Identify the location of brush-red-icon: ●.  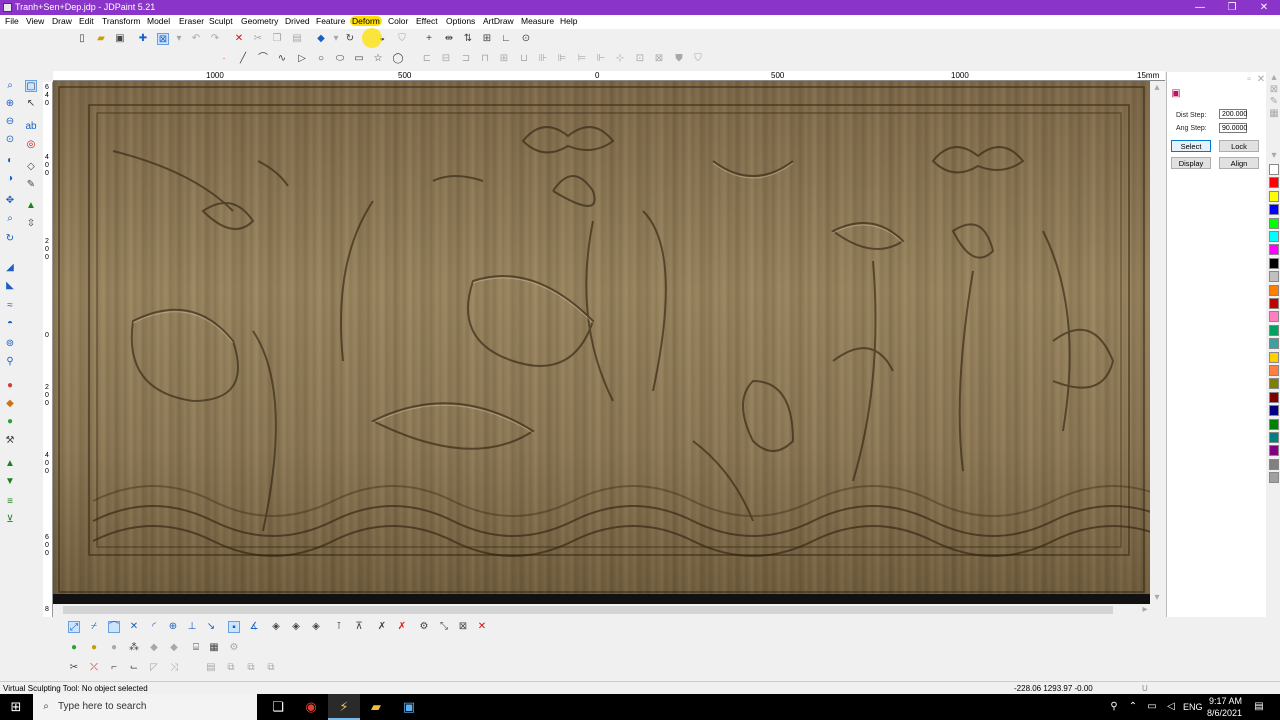
(10, 386).